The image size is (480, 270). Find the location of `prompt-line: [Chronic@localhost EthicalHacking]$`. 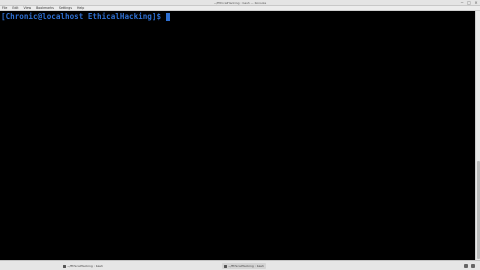

prompt-line: [Chronic@localhost EthicalHacking]$ is located at coordinates (86, 16).